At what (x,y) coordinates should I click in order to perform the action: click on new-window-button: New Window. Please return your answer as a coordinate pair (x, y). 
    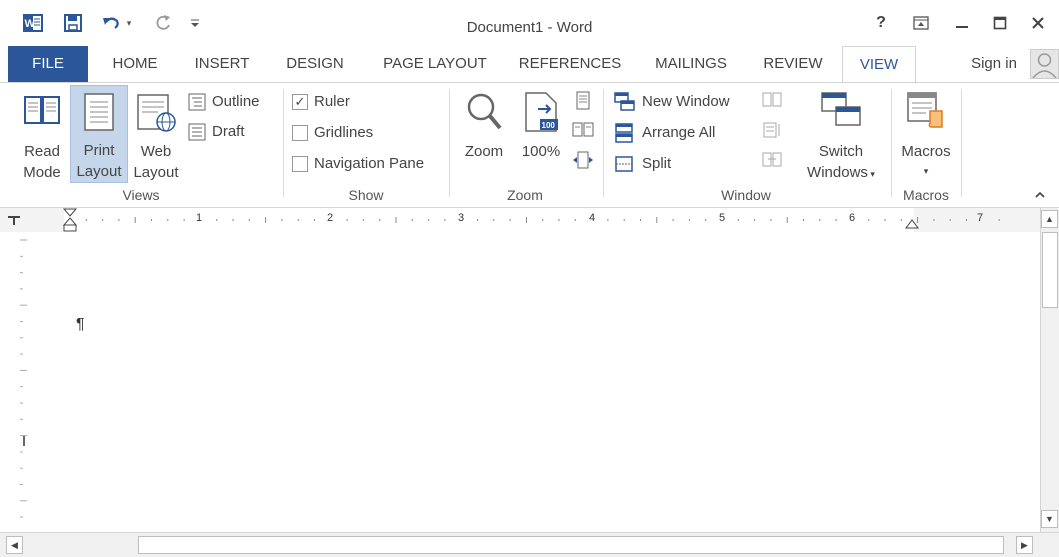
    Looking at the image, I should click on (672, 102).